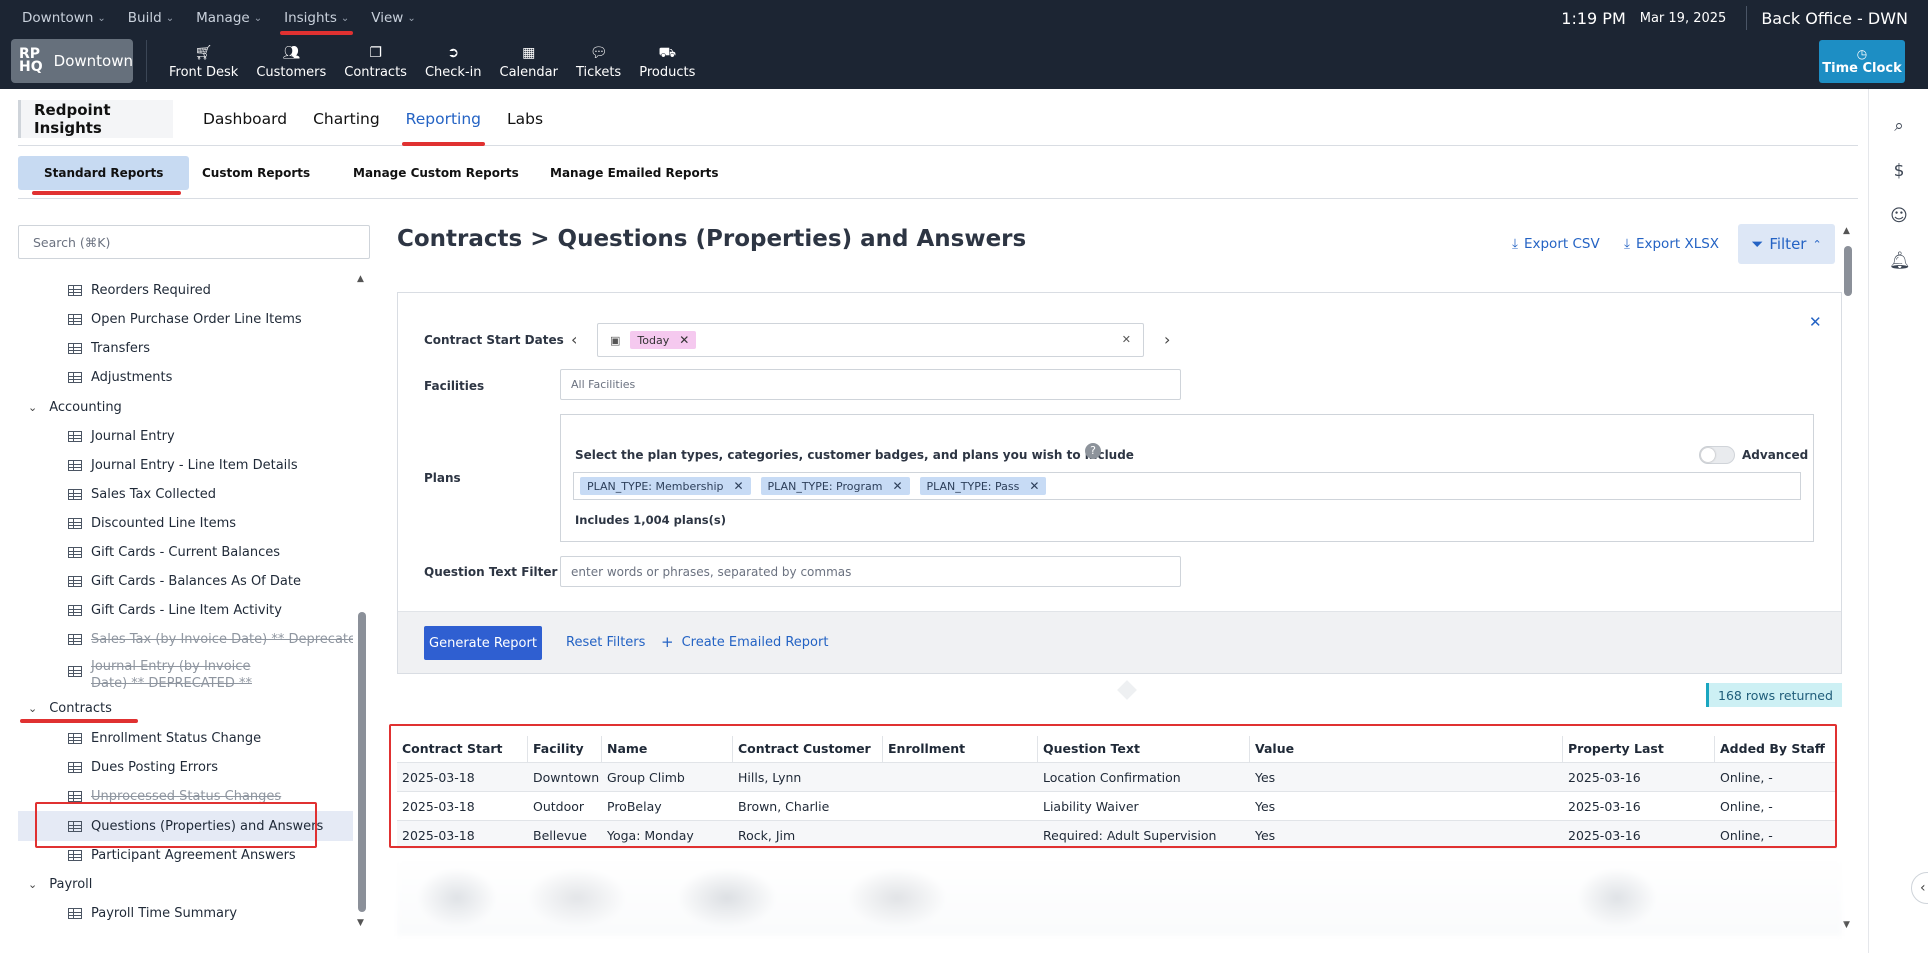  Describe the element at coordinates (650, 520) in the screenshot. I see `plans-count: Includes 1,004 plans(s)` at that location.